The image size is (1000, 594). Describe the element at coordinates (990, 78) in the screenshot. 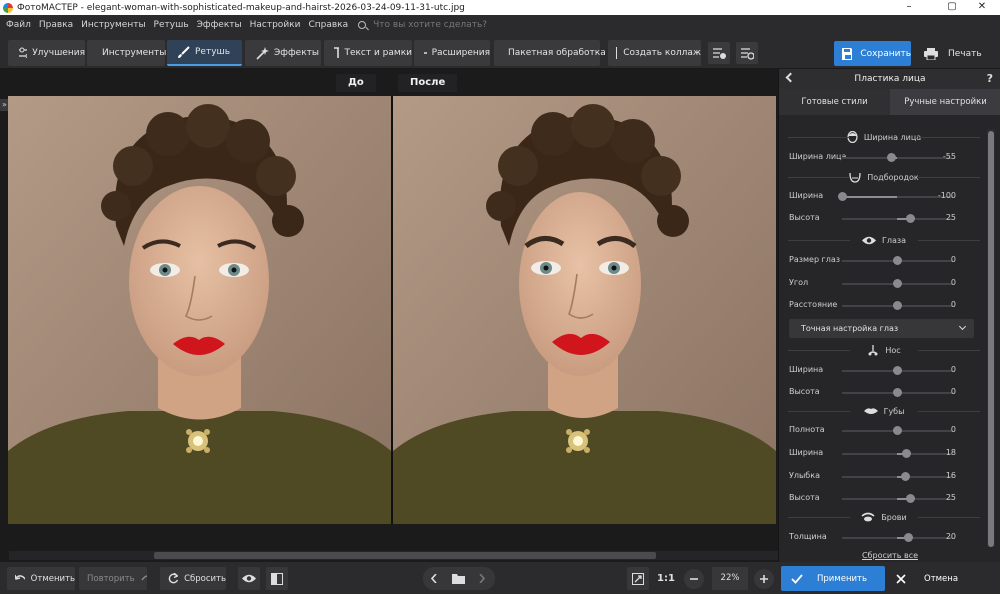

I see `help-icon: ?` at that location.